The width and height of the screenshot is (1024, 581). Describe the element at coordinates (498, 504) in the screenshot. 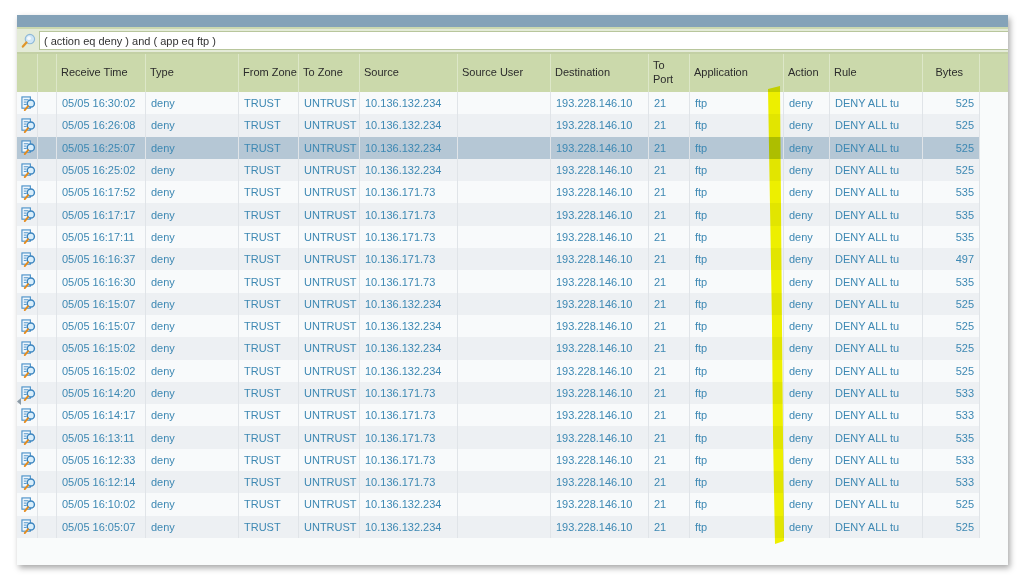

I see `table-row: 05/05 16:10:02 deny TRUST UNTRUST 10.136.132.234 193.228.146.10 21 ftp deny DENY ALL tu 525` at that location.